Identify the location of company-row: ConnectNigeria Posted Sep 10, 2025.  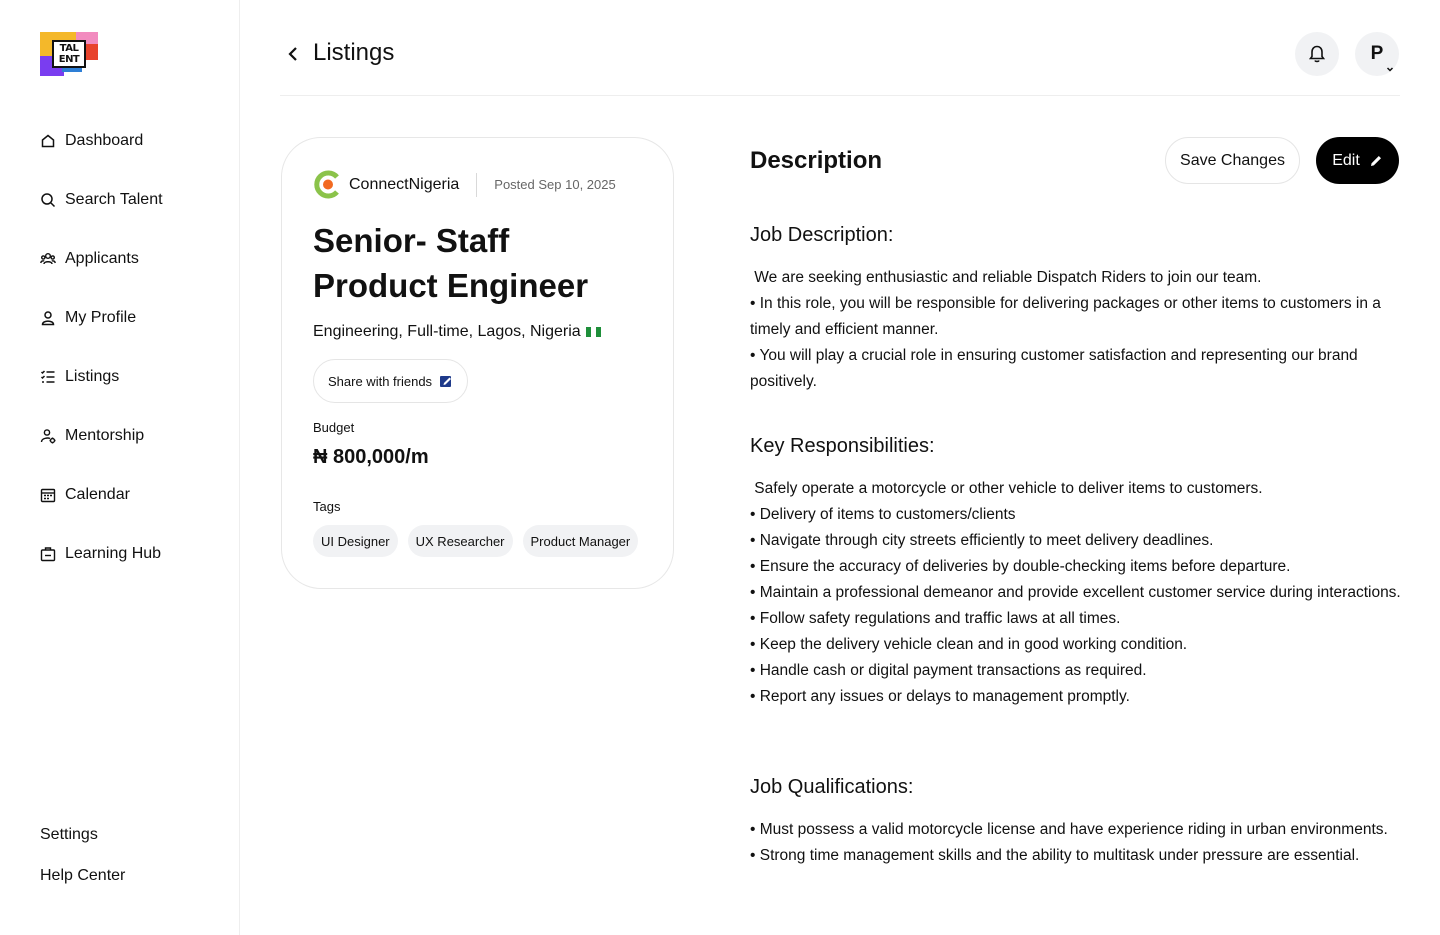
(464, 184).